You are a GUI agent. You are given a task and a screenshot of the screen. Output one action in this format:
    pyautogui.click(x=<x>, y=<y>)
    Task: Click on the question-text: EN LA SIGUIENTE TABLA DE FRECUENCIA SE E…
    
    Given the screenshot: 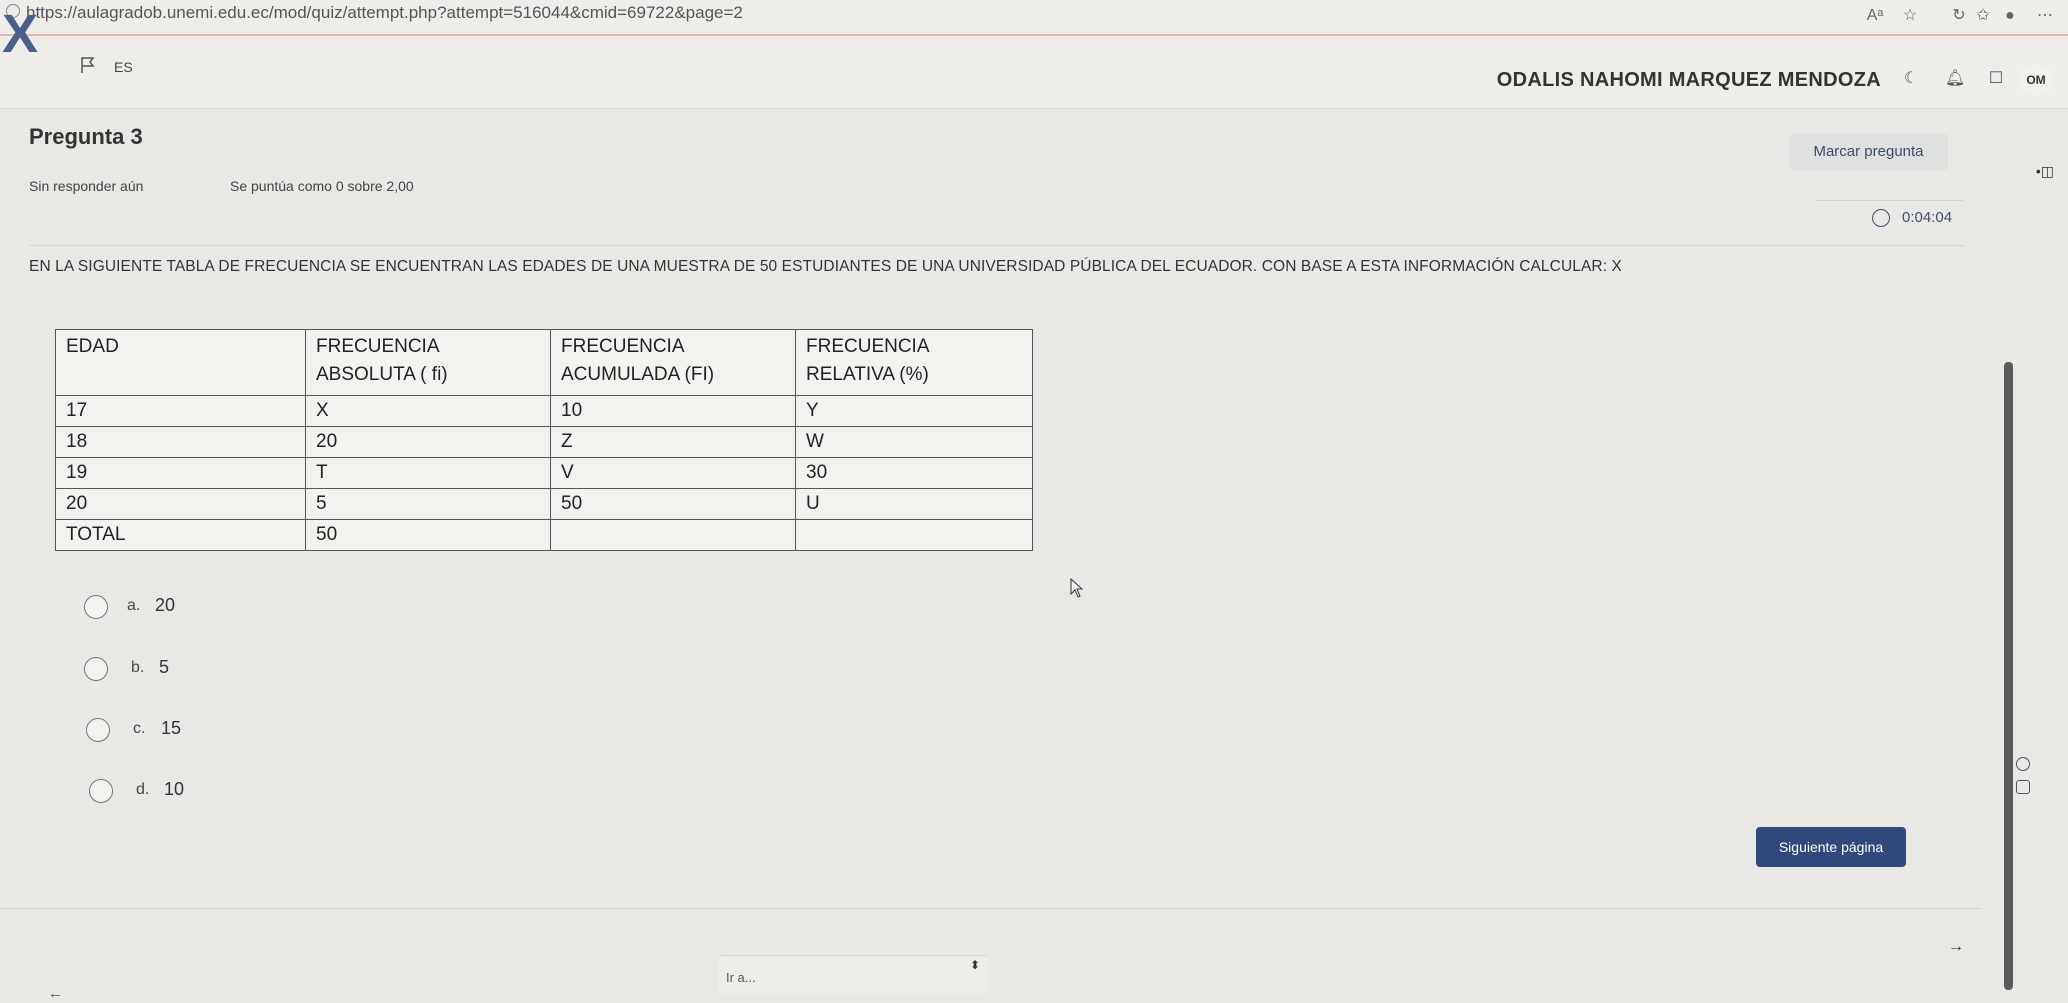 What is the action you would take?
    pyautogui.click(x=825, y=266)
    